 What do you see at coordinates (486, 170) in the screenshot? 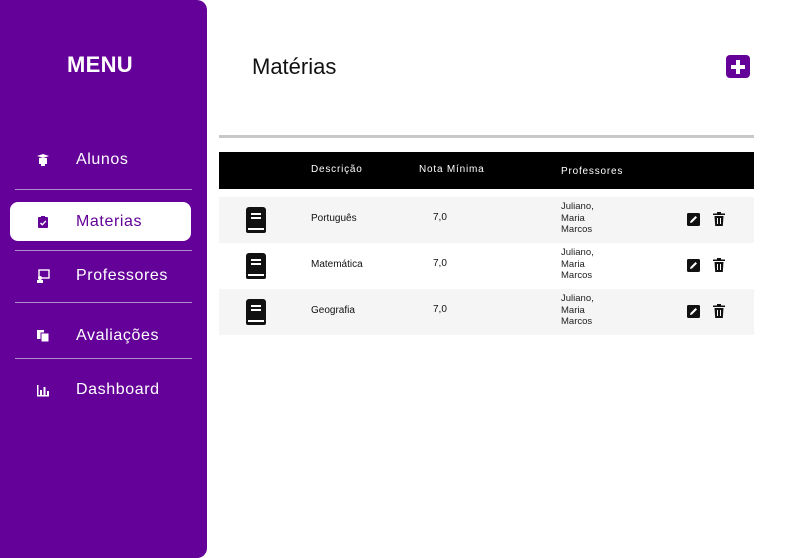
I see `table-header: Descrição Nota Mínima Professores` at bounding box center [486, 170].